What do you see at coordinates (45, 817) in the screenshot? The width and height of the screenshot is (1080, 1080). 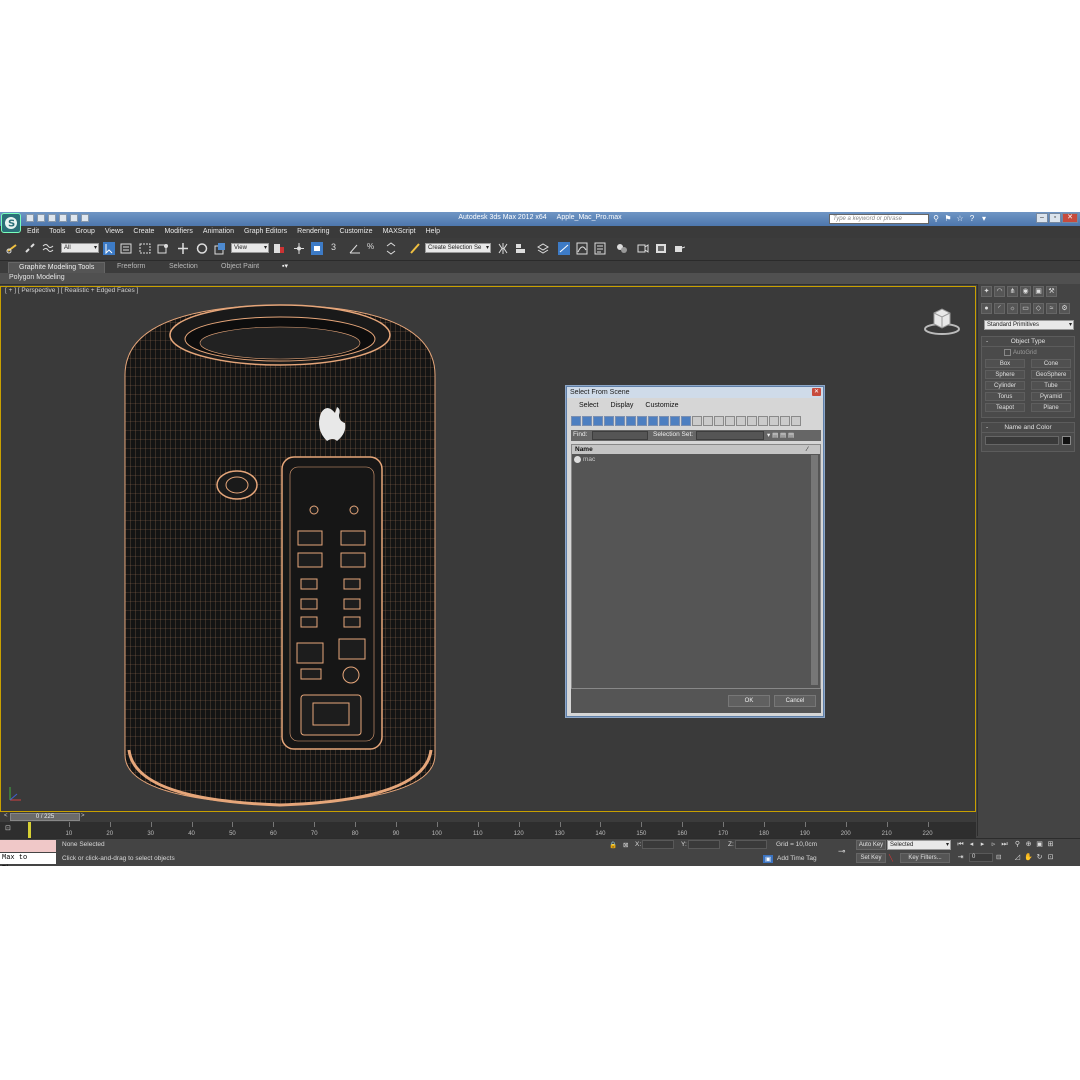 I see `time-slider-thumb: 0 / 225` at bounding box center [45, 817].